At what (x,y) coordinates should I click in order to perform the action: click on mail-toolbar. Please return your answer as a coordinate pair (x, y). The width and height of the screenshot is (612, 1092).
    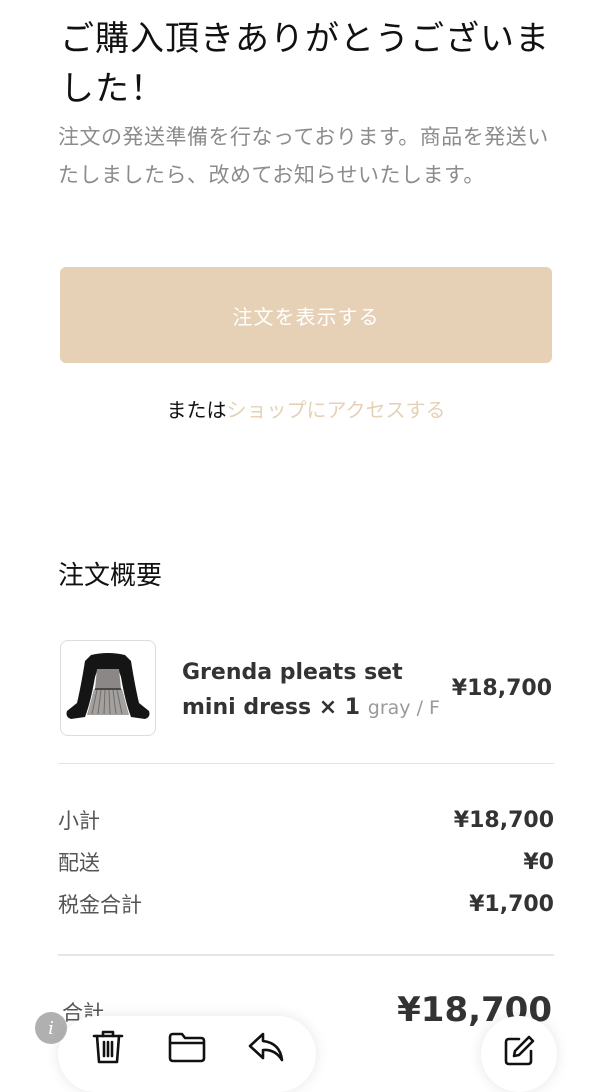
    Looking at the image, I should click on (187, 1054).